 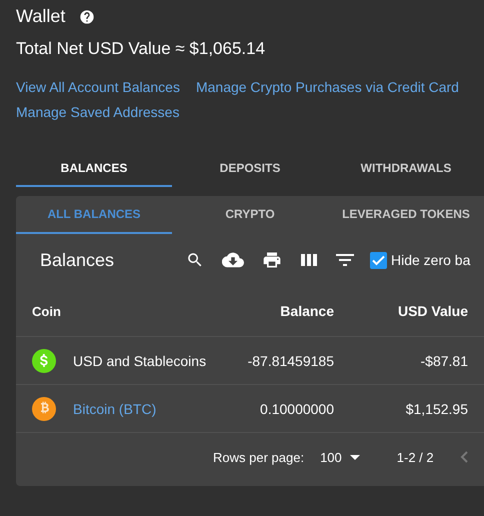 I want to click on search-icon, so click(x=195, y=260).